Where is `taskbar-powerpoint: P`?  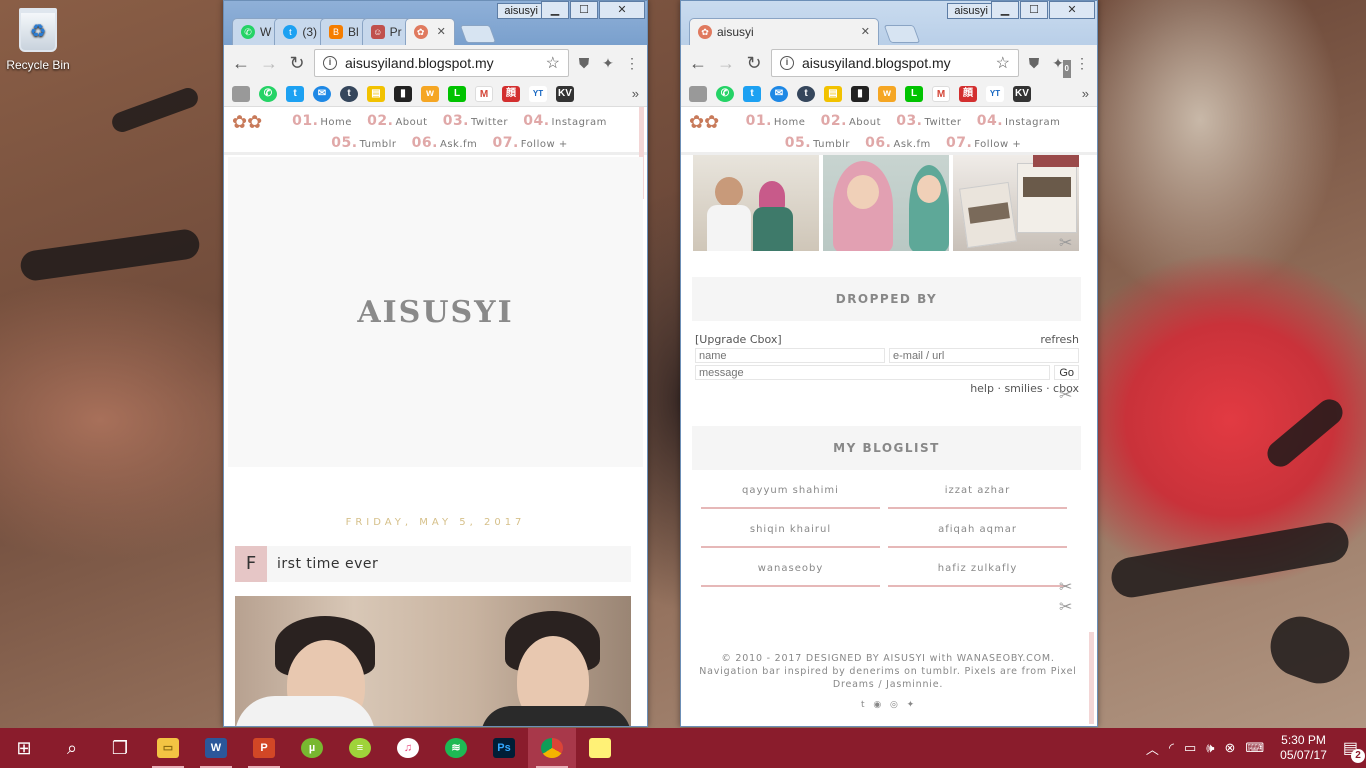
taskbar-powerpoint: P is located at coordinates (264, 748).